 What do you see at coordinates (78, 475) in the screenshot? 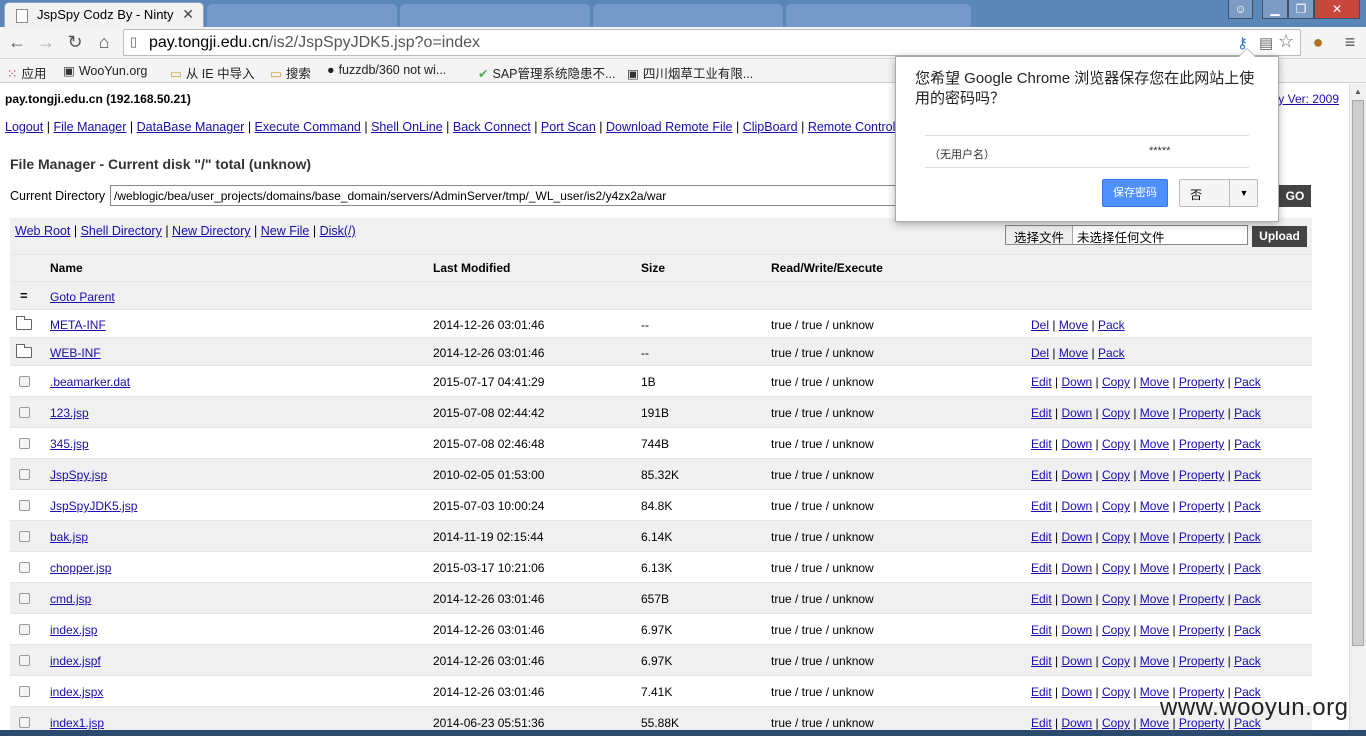
I see `file-name-link: JspSpy.jsp` at bounding box center [78, 475].